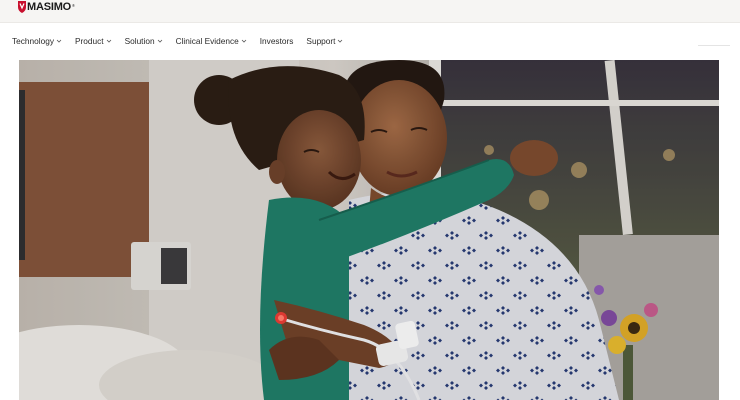 Image resolution: width=740 pixels, height=400 pixels. I want to click on nav-item-support: Support, so click(324, 41).